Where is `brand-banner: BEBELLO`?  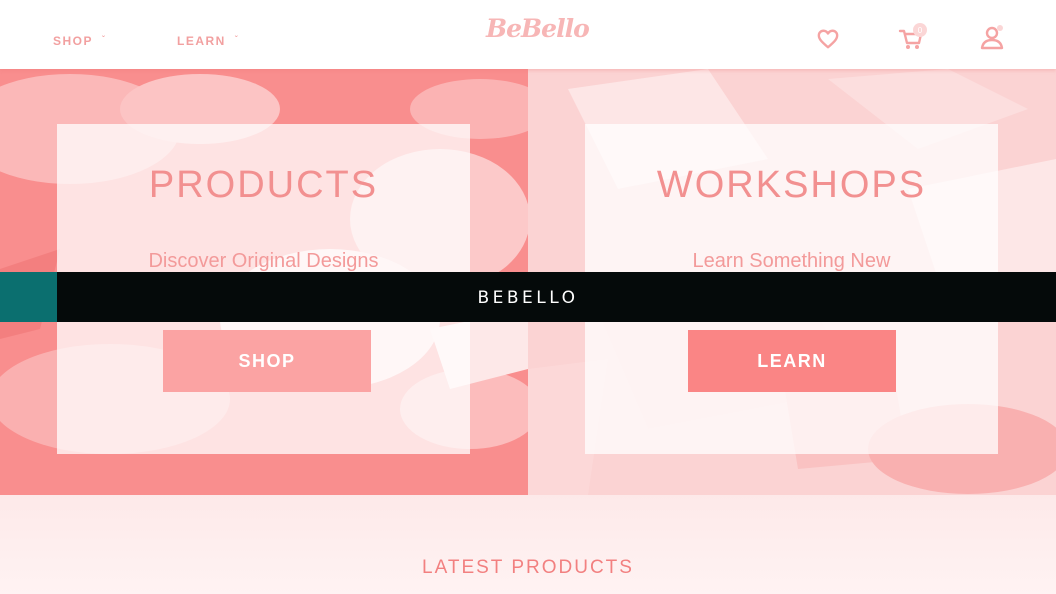 brand-banner: BEBELLO is located at coordinates (528, 297).